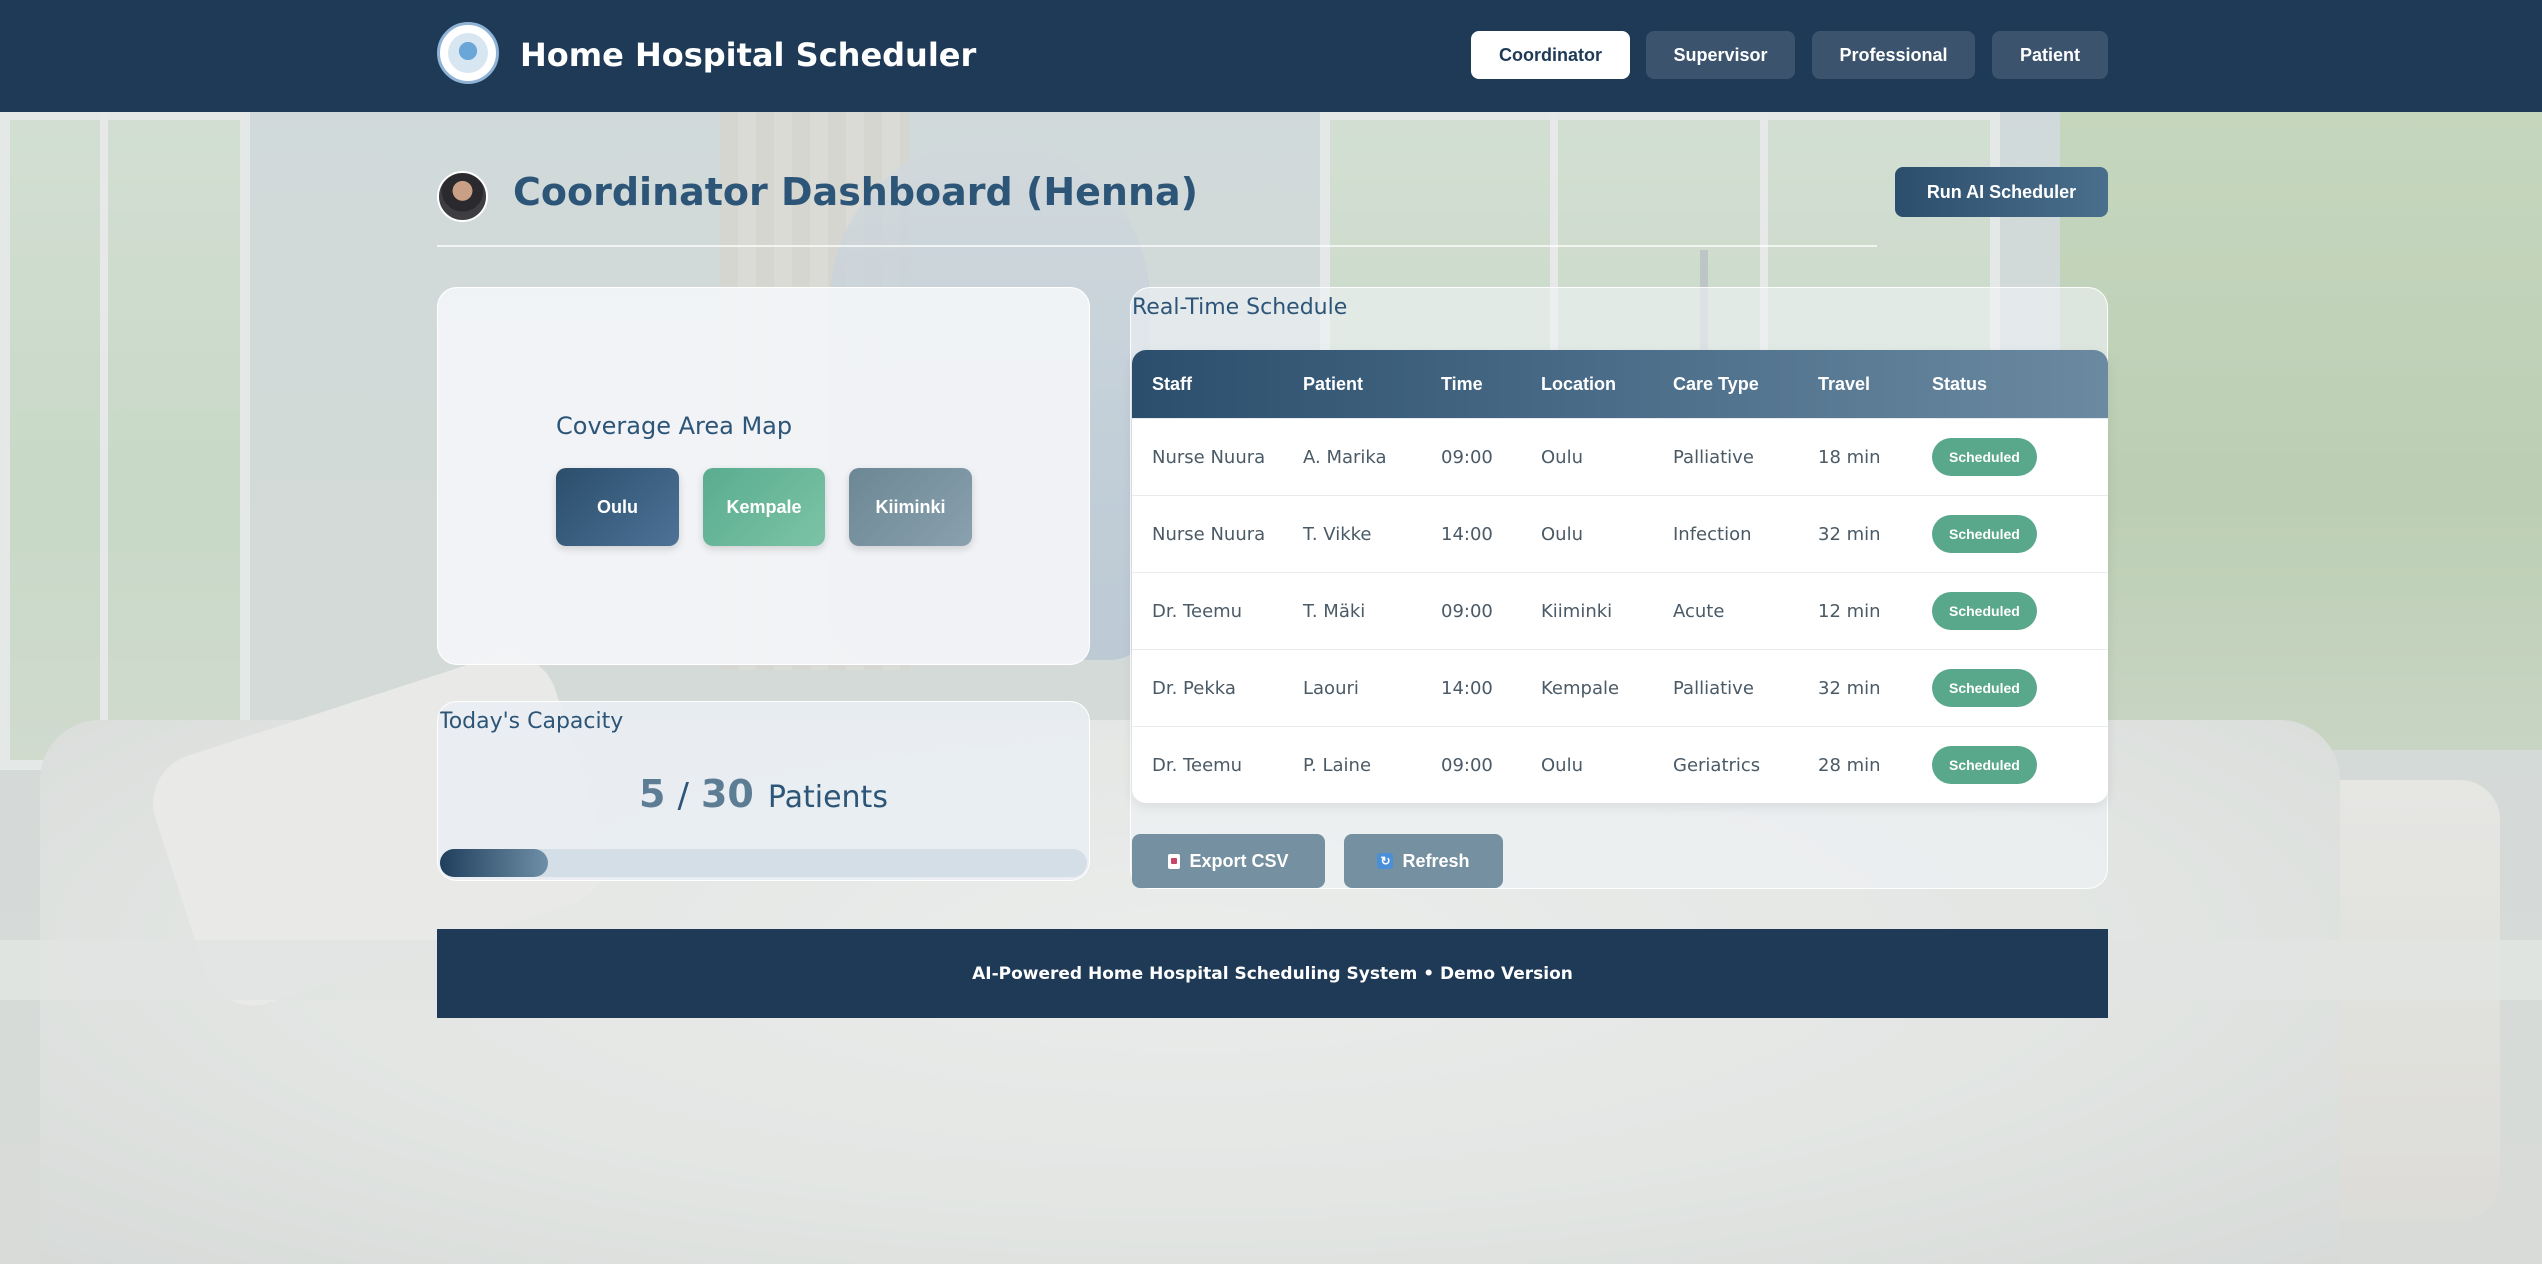 This screenshot has height=1264, width=2542. What do you see at coordinates (1607, 611) in the screenshot?
I see `cell-location: Kiiminki` at bounding box center [1607, 611].